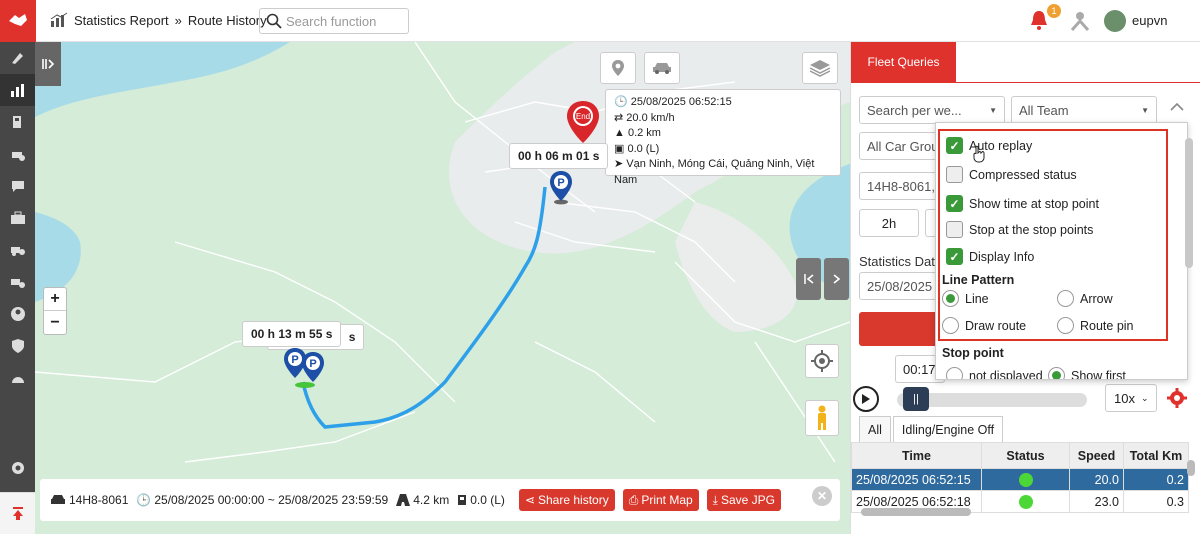 The width and height of the screenshot is (1200, 534). Describe the element at coordinates (715, 499) in the screenshot. I see `download-icon: ⤓` at that location.